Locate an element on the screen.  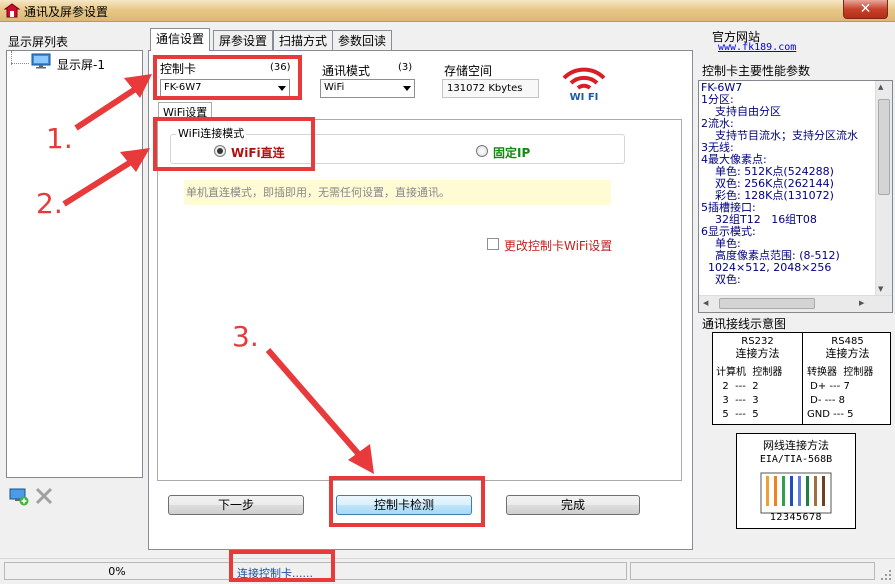
close-button: ✕ is located at coordinates (865, 9).